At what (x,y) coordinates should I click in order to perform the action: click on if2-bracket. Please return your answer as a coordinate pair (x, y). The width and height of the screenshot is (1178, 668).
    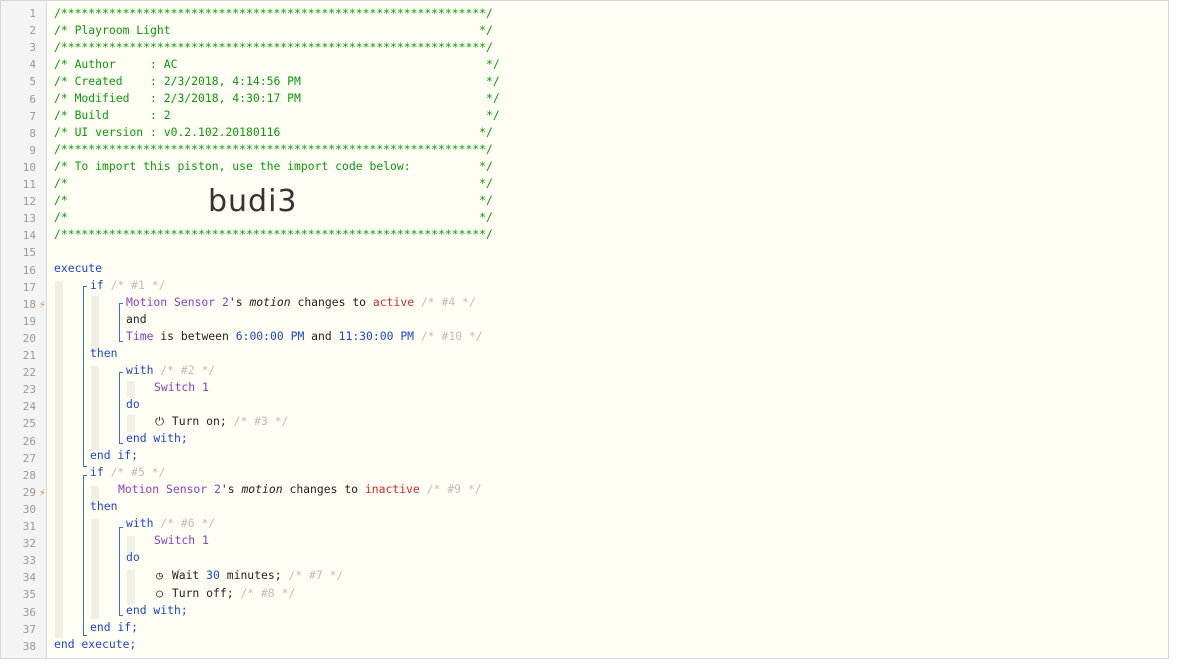
    Looking at the image, I should click on (83, 555).